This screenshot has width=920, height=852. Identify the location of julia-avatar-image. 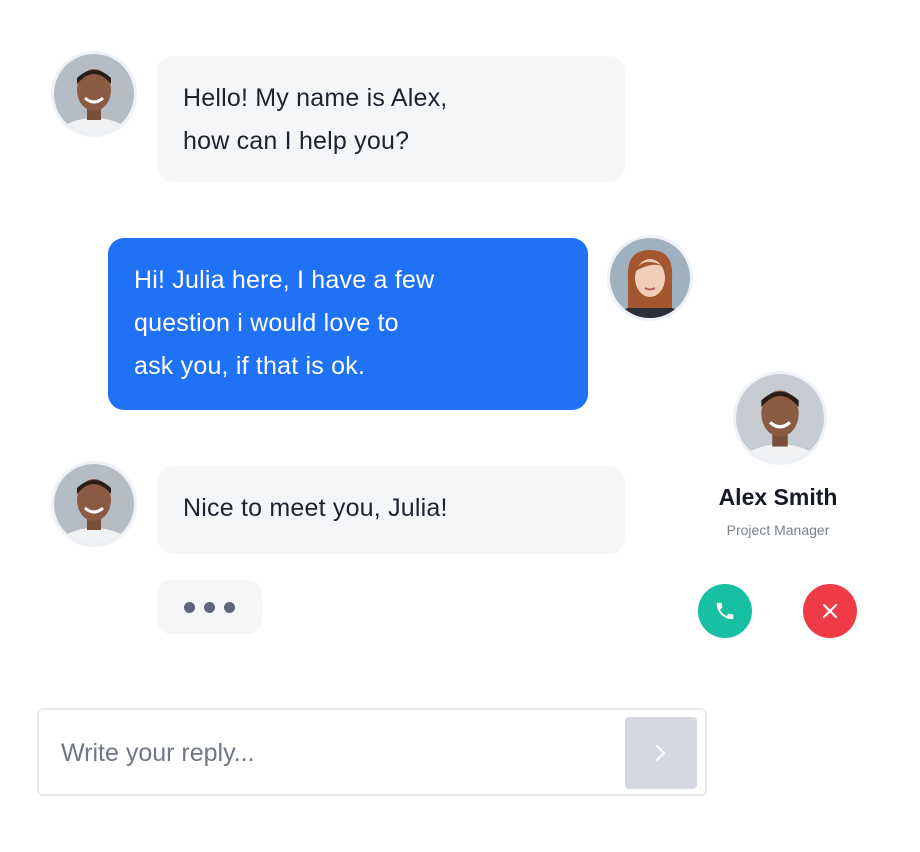
(650, 278).